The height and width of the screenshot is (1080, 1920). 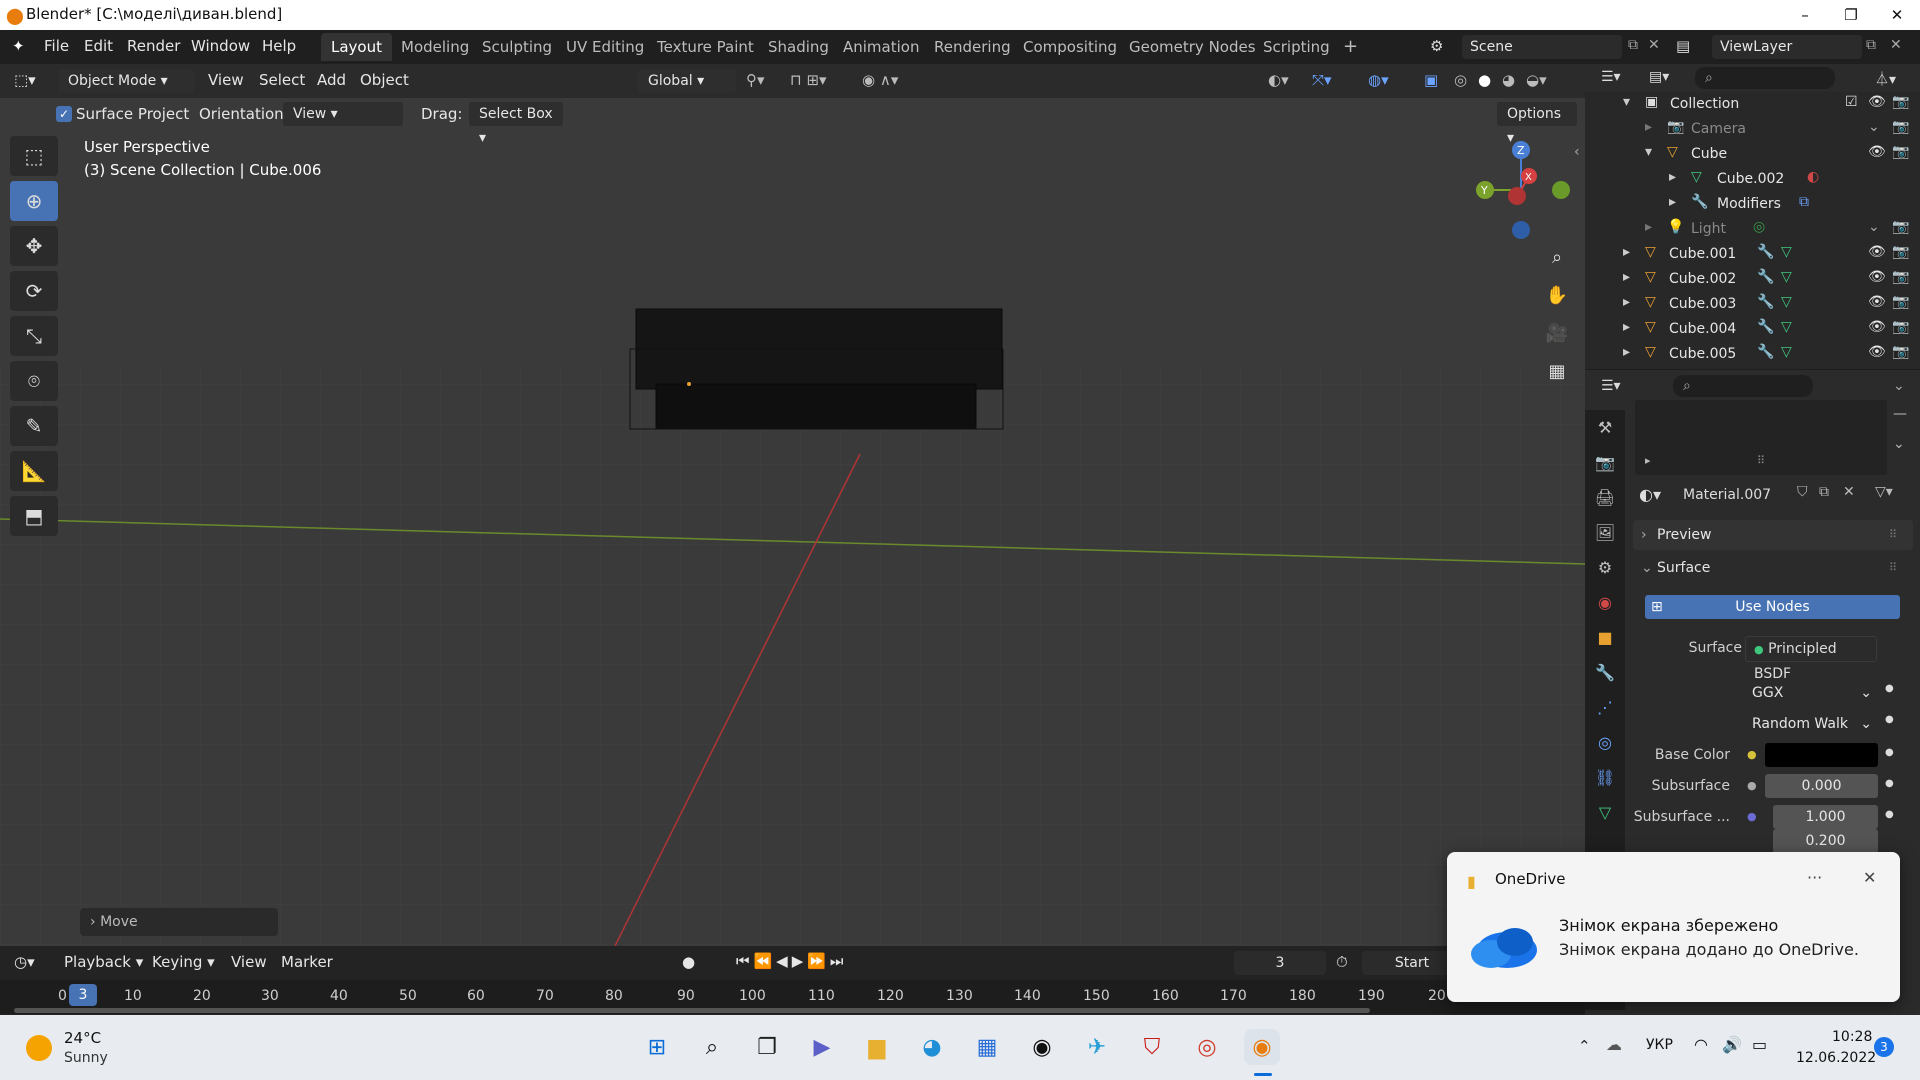 I want to click on timeline-editor-icon: ◷▾, so click(x=24, y=962).